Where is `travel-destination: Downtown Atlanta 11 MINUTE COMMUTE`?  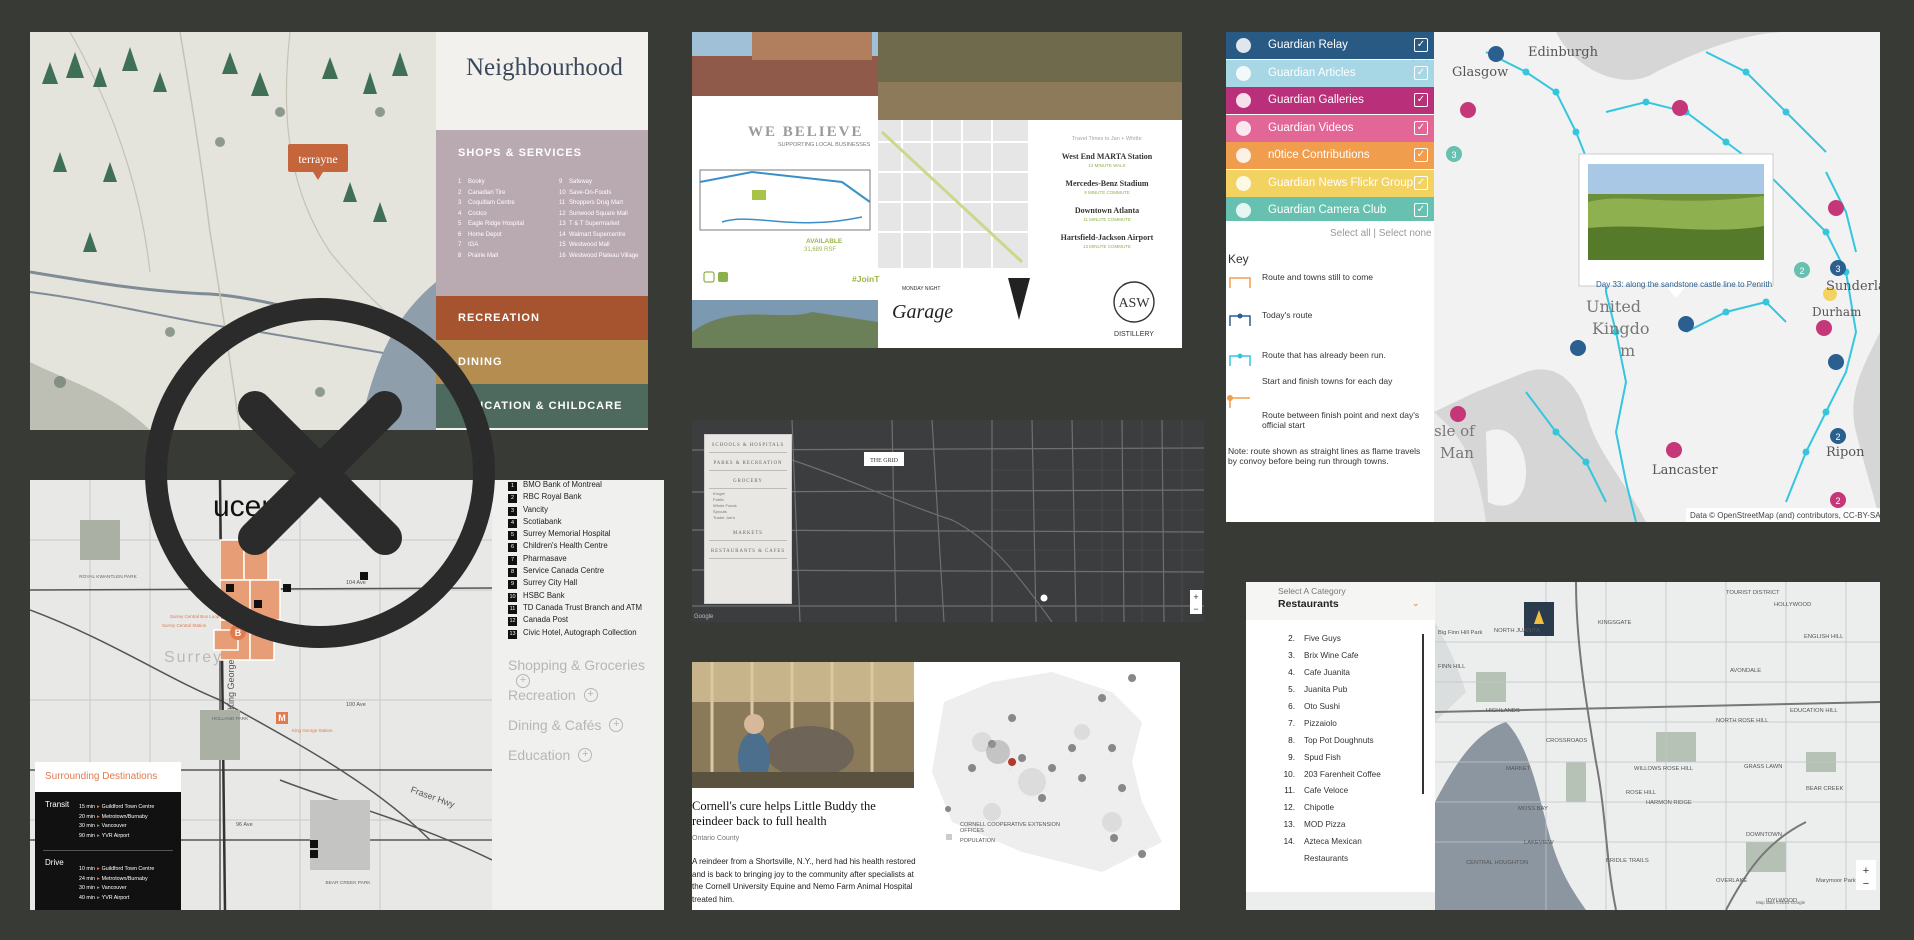
travel-destination: Downtown Atlanta 11 MINUTE COMMUTE is located at coordinates (1107, 214).